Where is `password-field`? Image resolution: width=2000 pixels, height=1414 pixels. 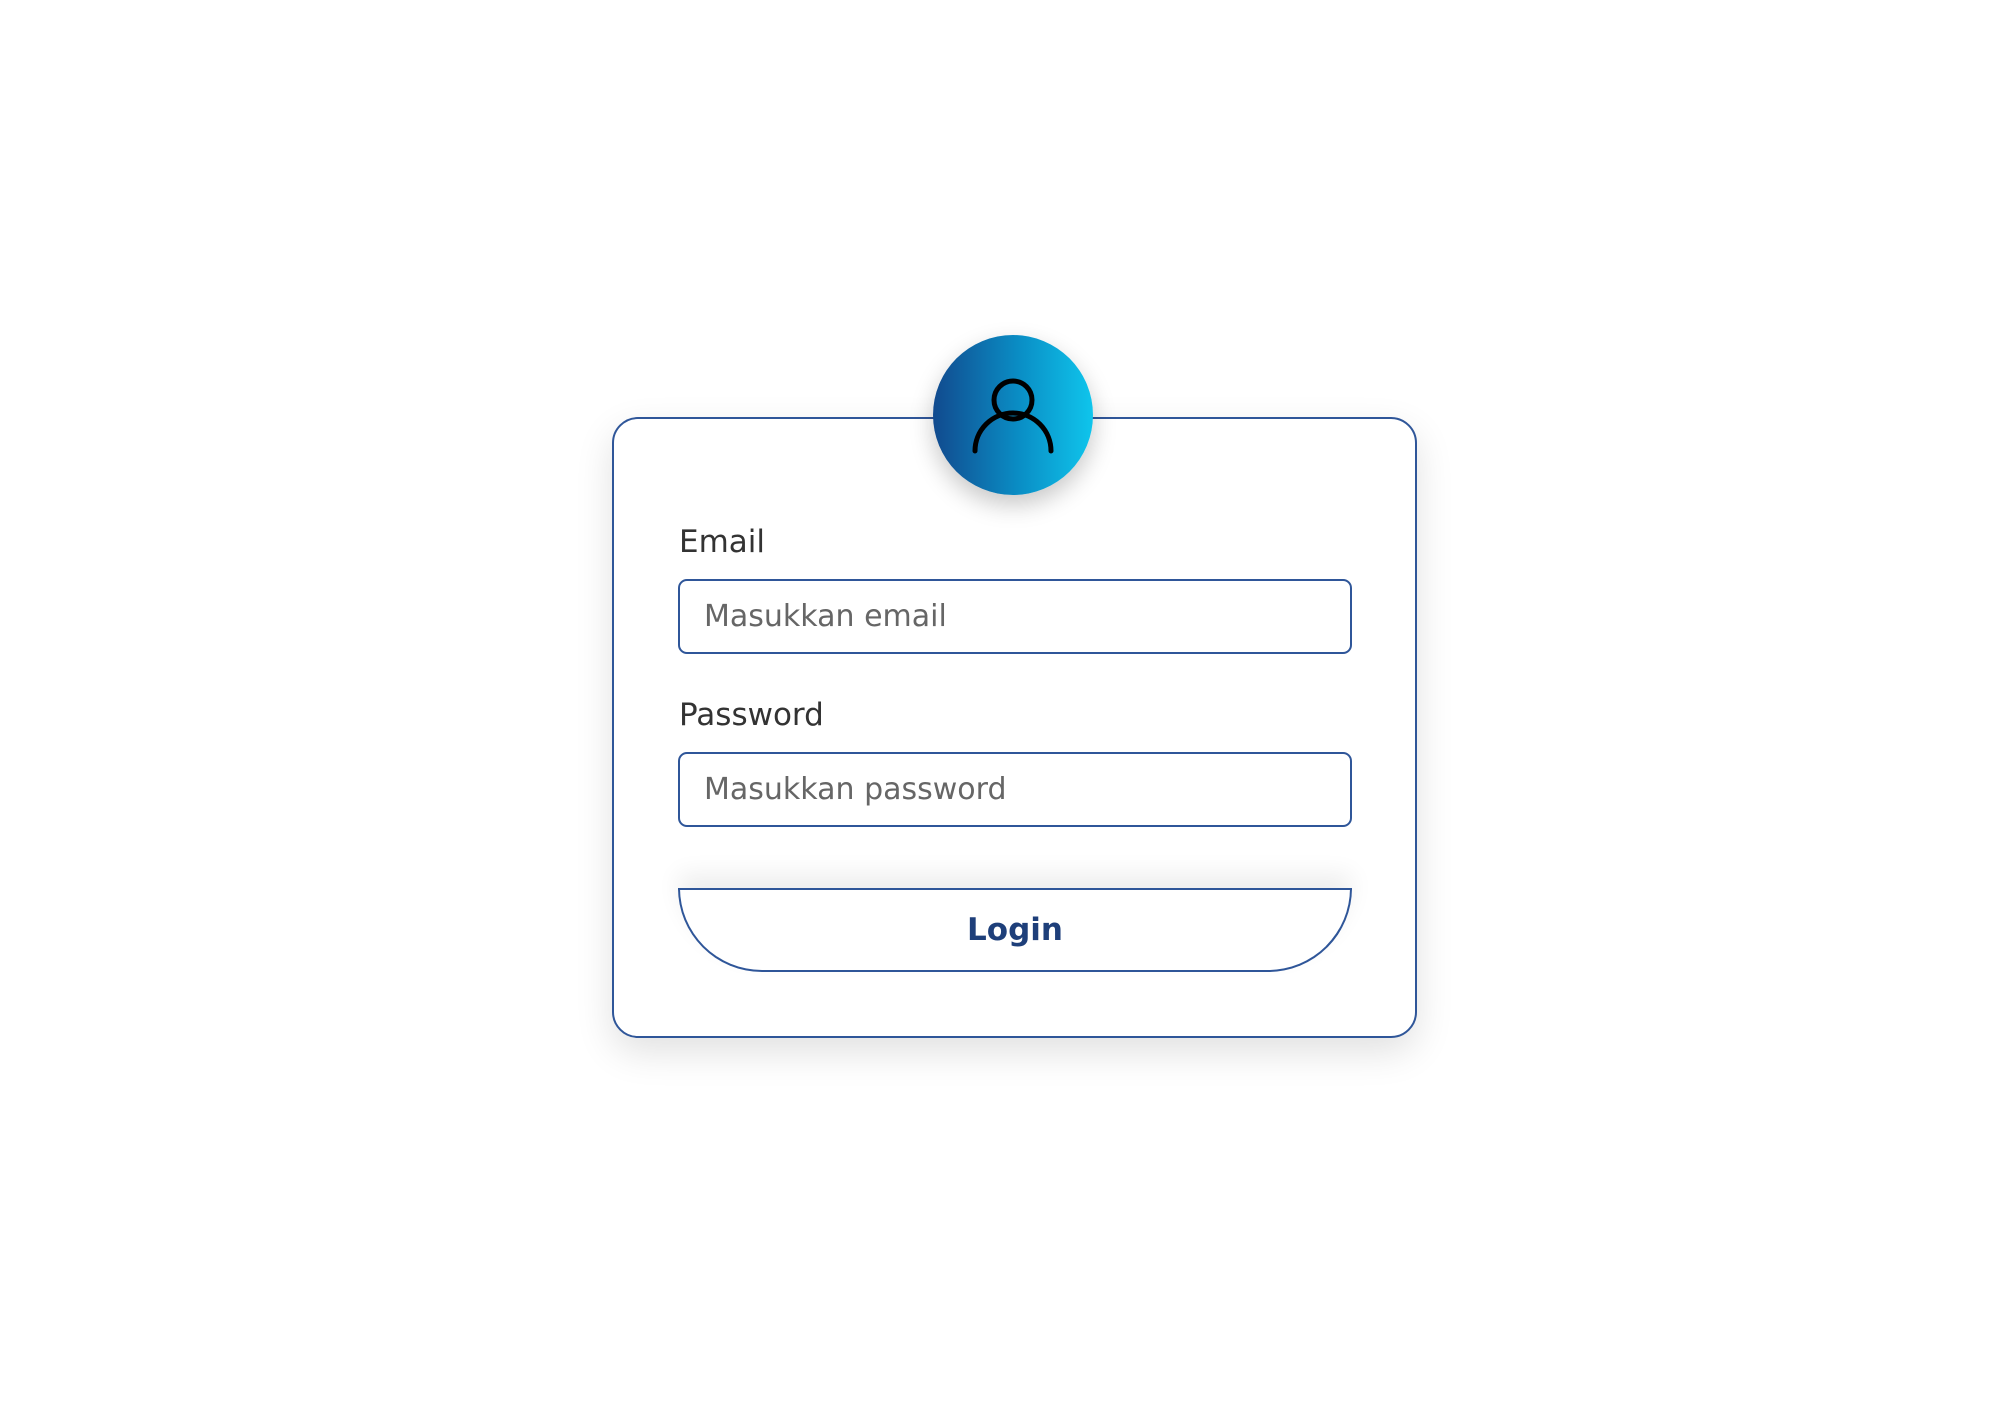 password-field is located at coordinates (1015, 789).